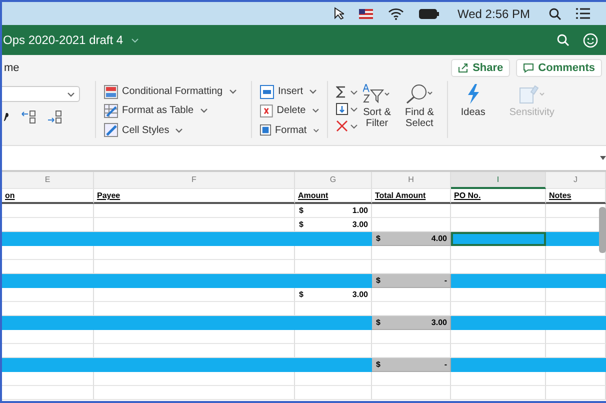 This screenshot has width=606, height=403. I want to click on decrease-decimal-icon, so click(55, 117).